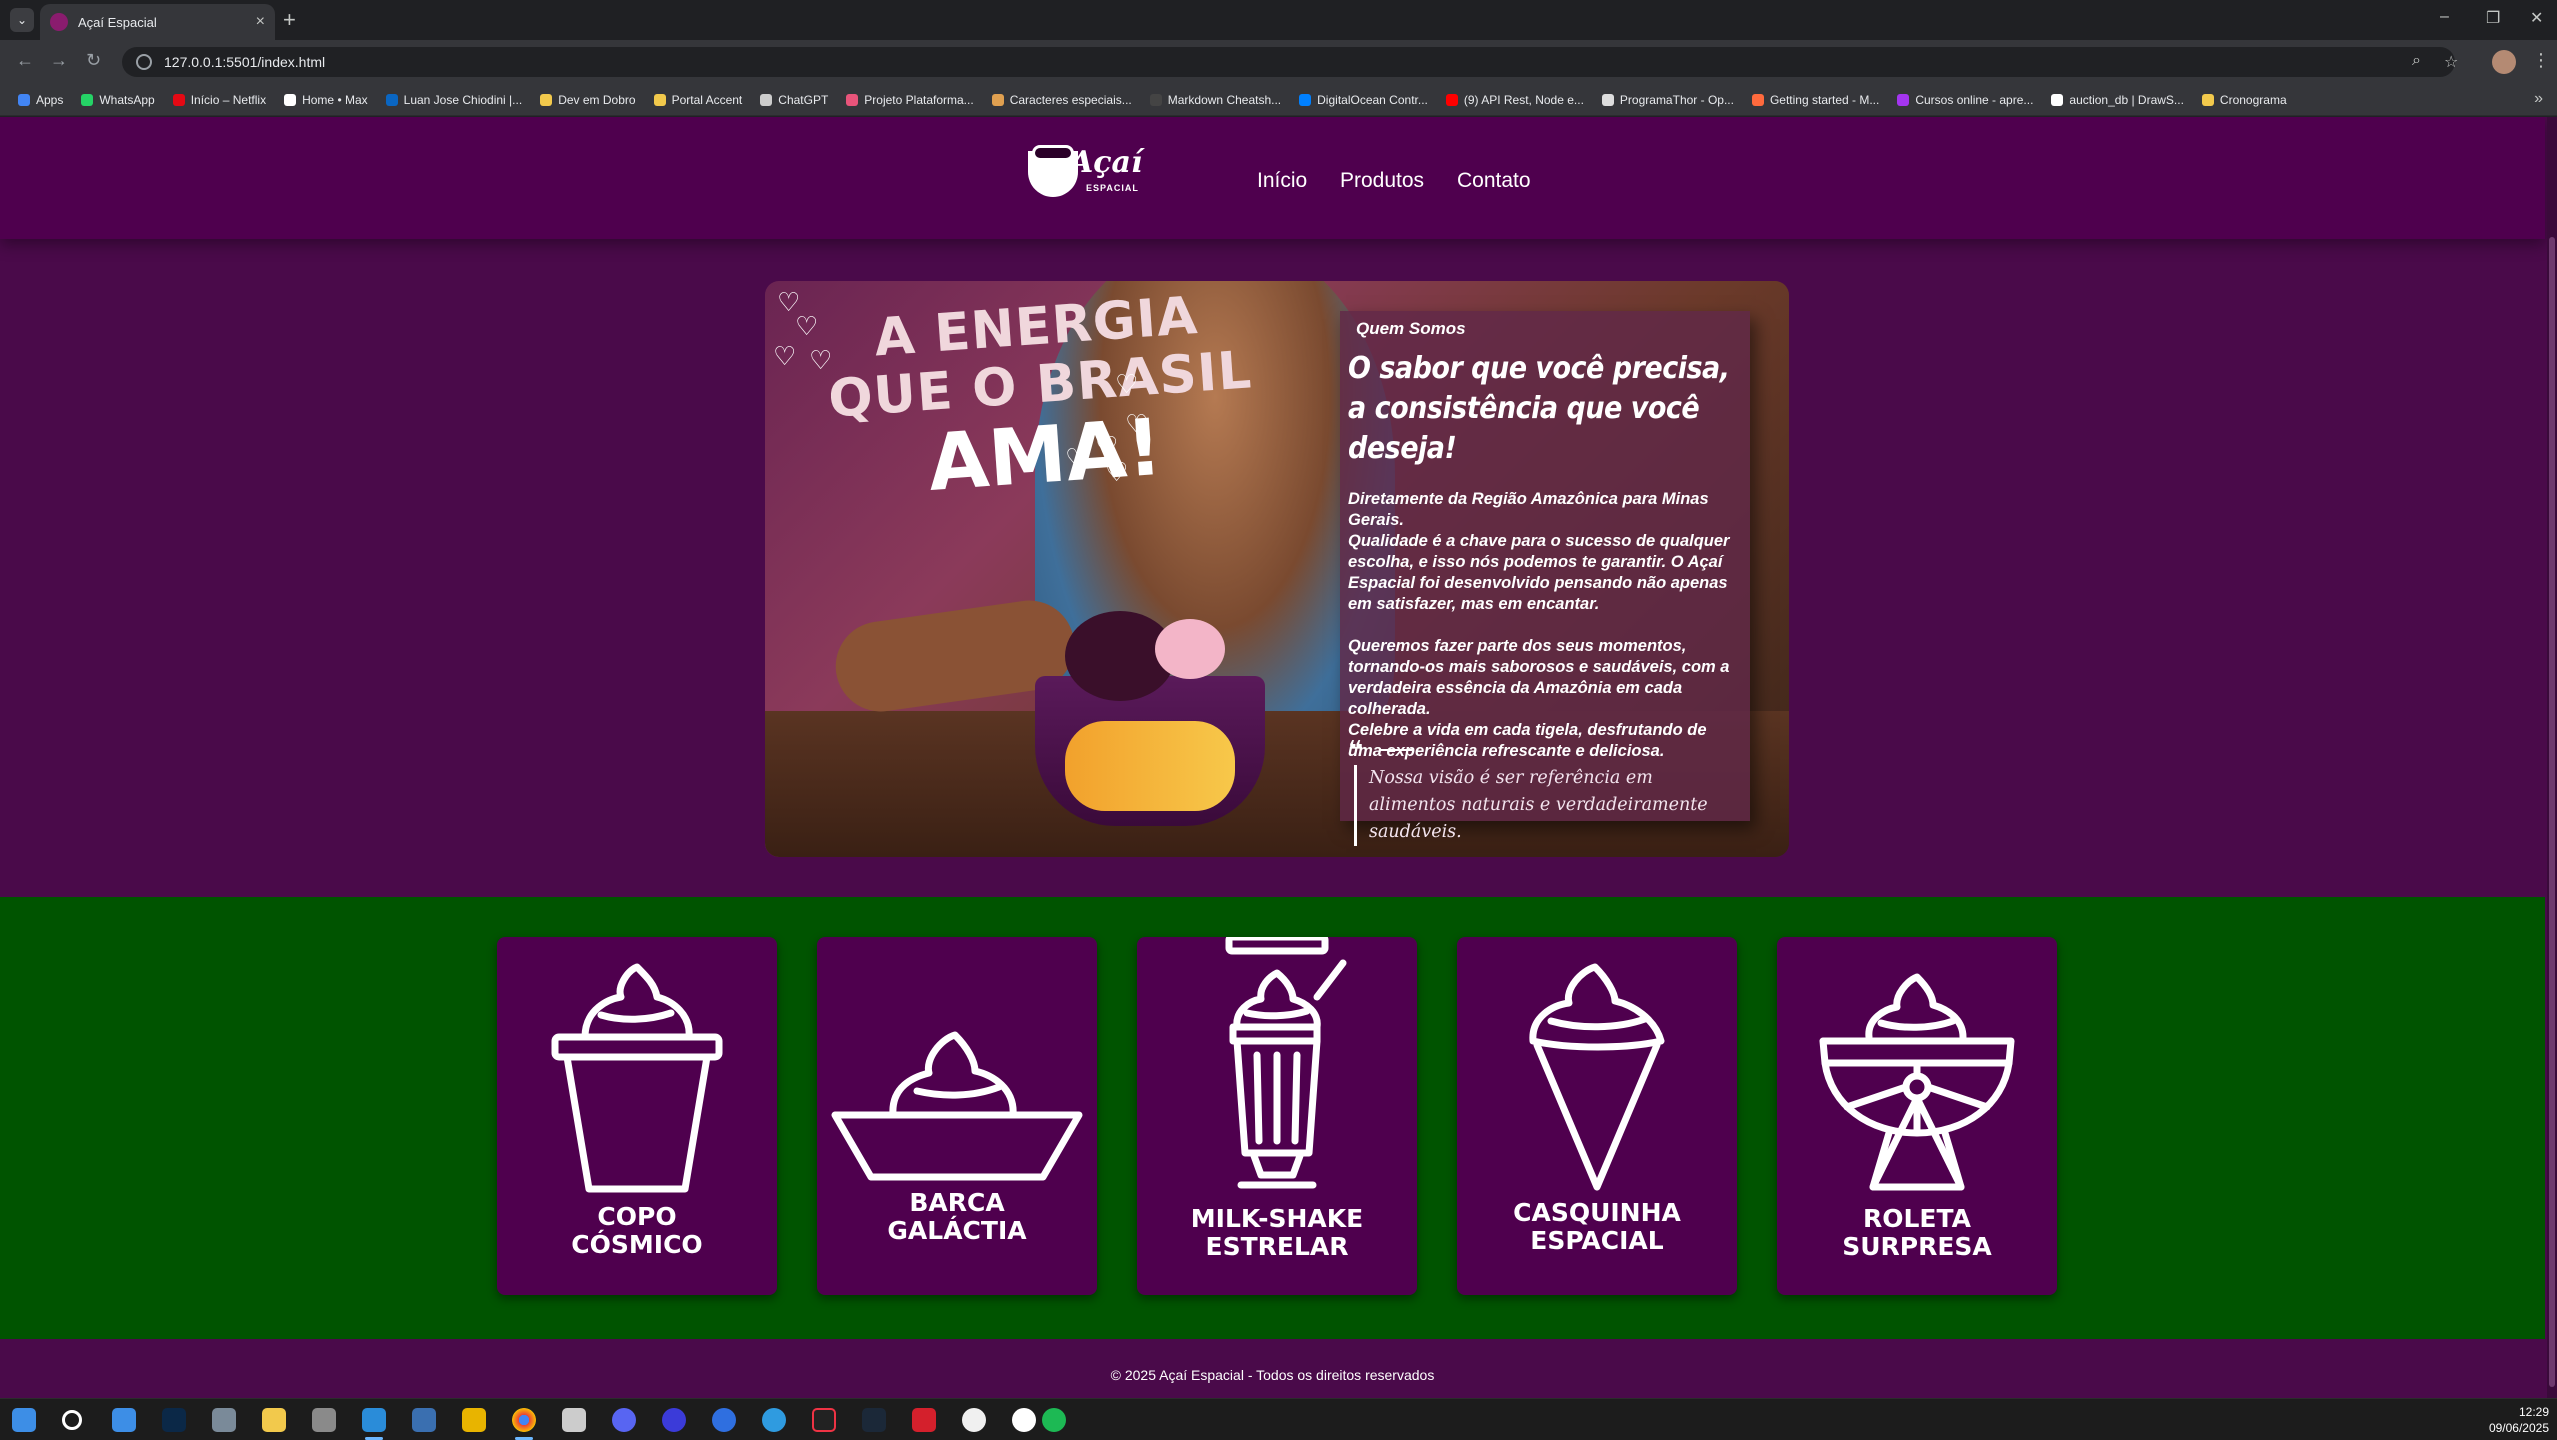 Image resolution: width=2557 pixels, height=1440 pixels. I want to click on minimize-icon: –, so click(2444, 17).